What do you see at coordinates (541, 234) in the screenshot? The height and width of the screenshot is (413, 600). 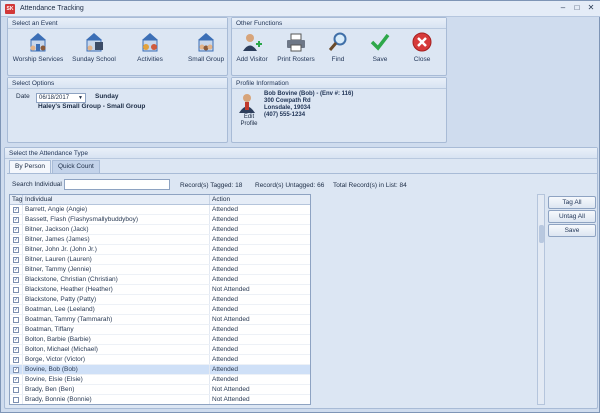 I see `scrollbar-thumb` at bounding box center [541, 234].